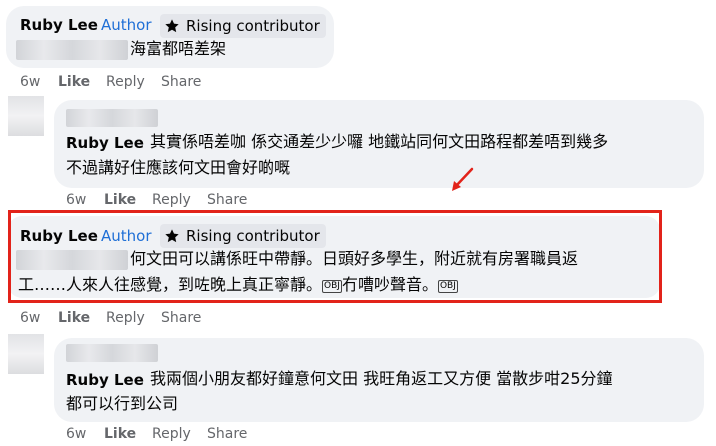 Image resolution: width=716 pixels, height=446 pixels. I want to click on comment-text: 我兩個小朋友都好鐘意何文田 我旺角返工又方便 當散步咁25分鐘, so click(381, 378).